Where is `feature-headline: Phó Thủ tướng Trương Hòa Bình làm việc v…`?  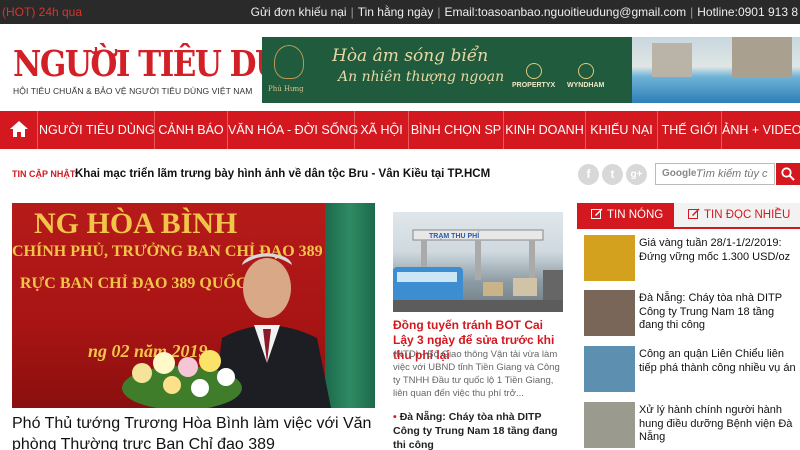 feature-headline: Phó Thủ tướng Trương Hòa Bình làm việc v… is located at coordinates (197, 431).